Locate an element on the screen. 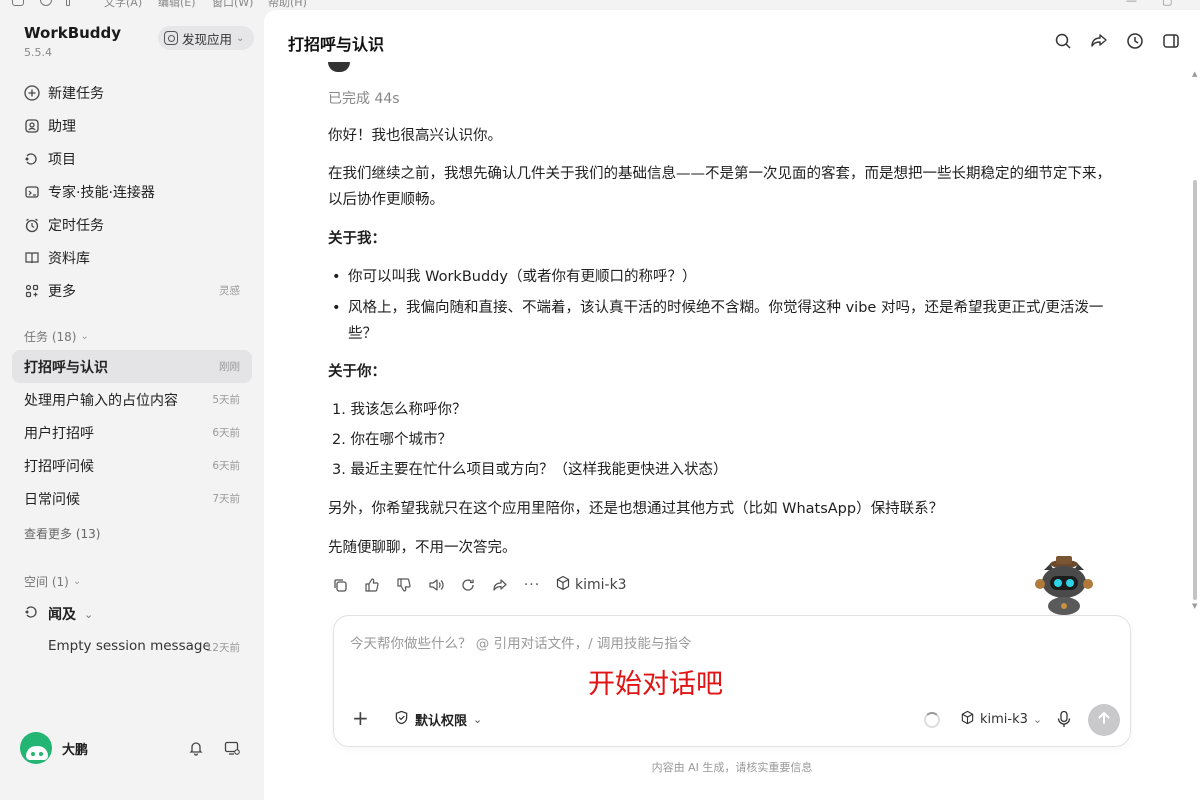  nav-label: 更多 is located at coordinates (62, 291).